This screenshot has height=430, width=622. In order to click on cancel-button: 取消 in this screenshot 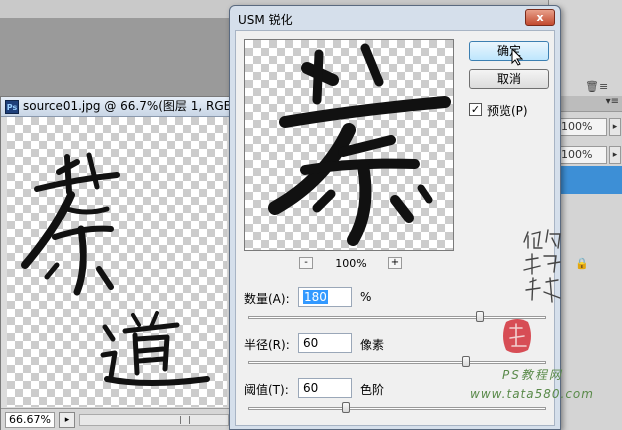, I will do `click(509, 79)`.